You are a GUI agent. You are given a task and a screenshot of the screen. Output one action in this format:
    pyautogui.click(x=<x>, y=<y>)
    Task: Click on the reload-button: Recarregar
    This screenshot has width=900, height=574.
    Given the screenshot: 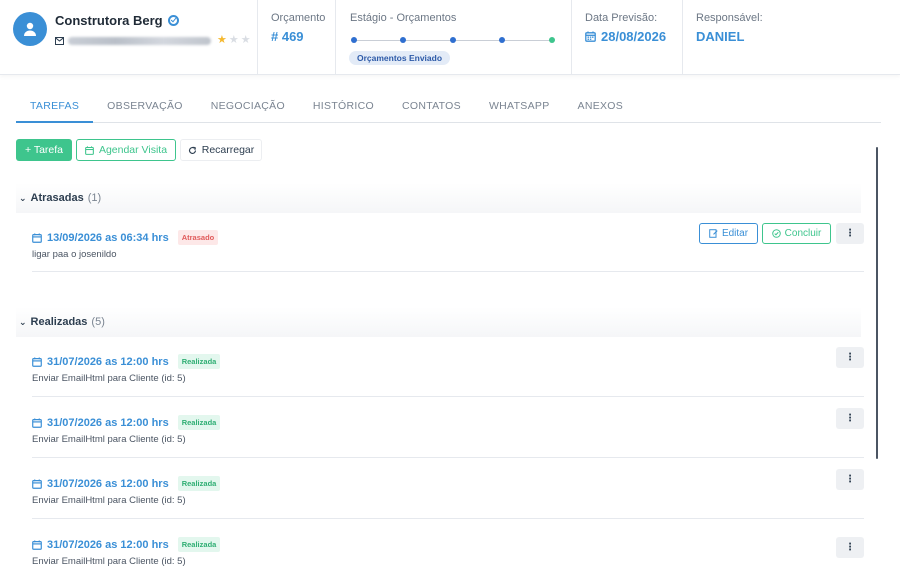 What is the action you would take?
    pyautogui.click(x=221, y=150)
    